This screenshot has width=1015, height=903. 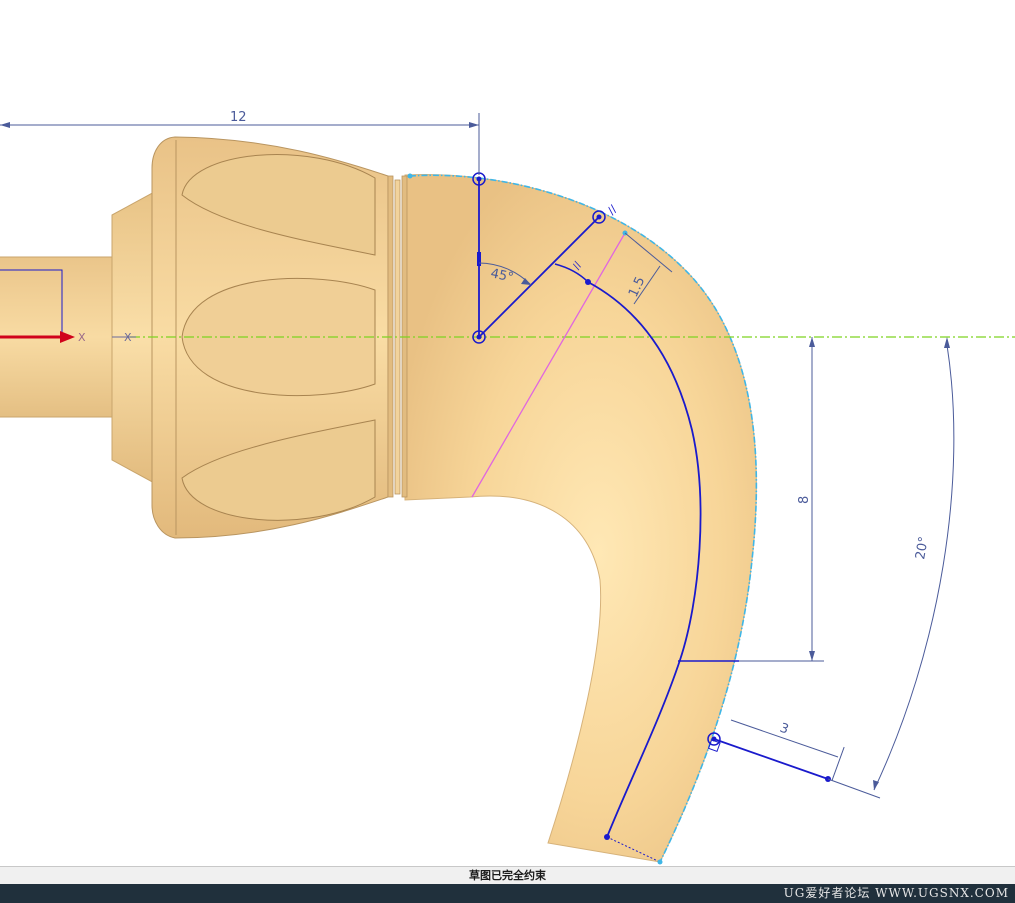 I want to click on footer-band: UG爱好者论坛 WWW.UGSNX.COM, so click(x=507, y=893).